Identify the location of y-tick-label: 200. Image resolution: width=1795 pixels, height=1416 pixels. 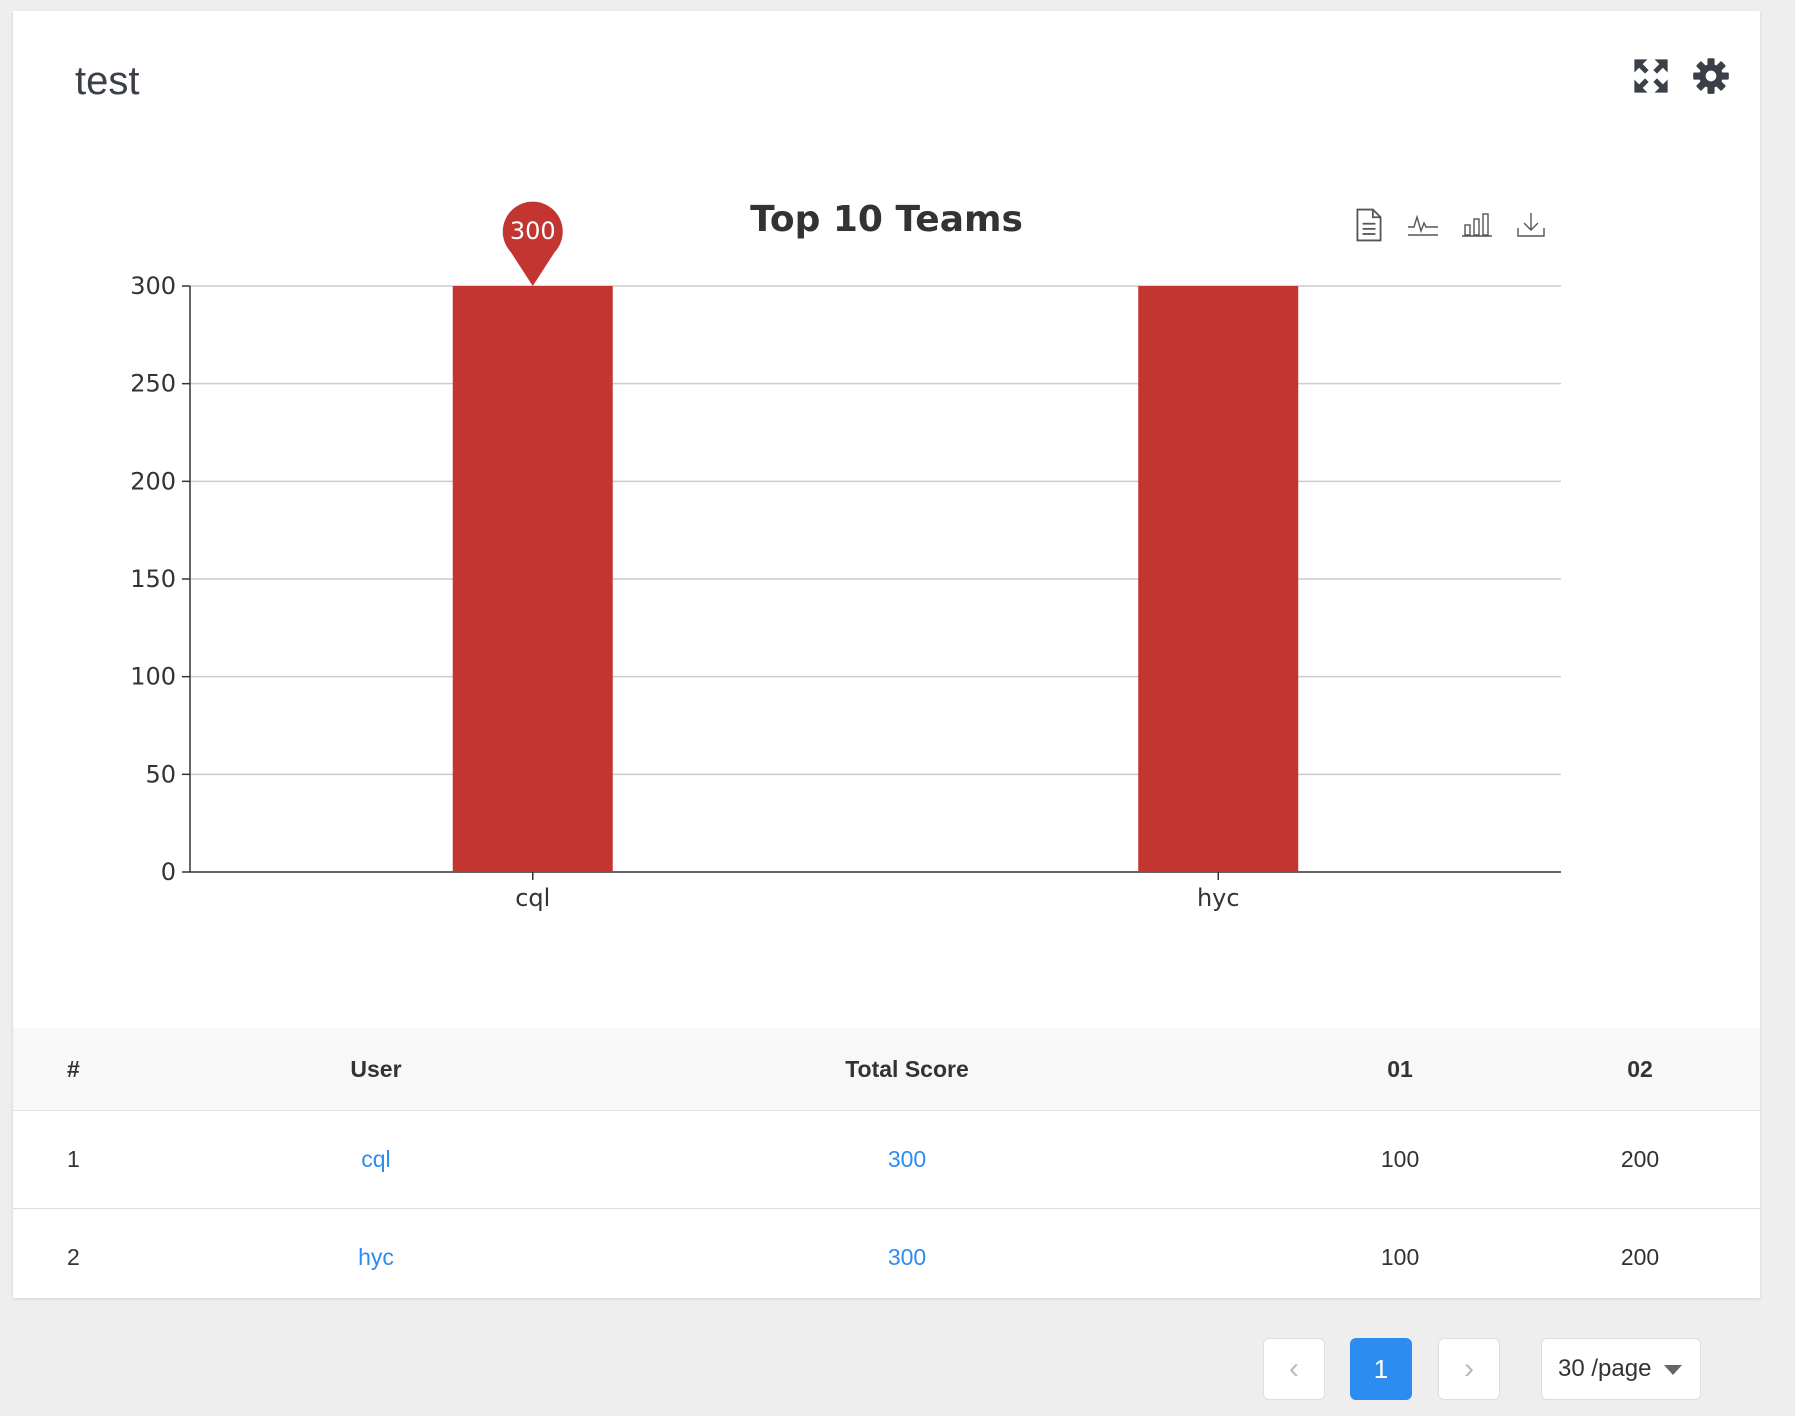
(153, 481).